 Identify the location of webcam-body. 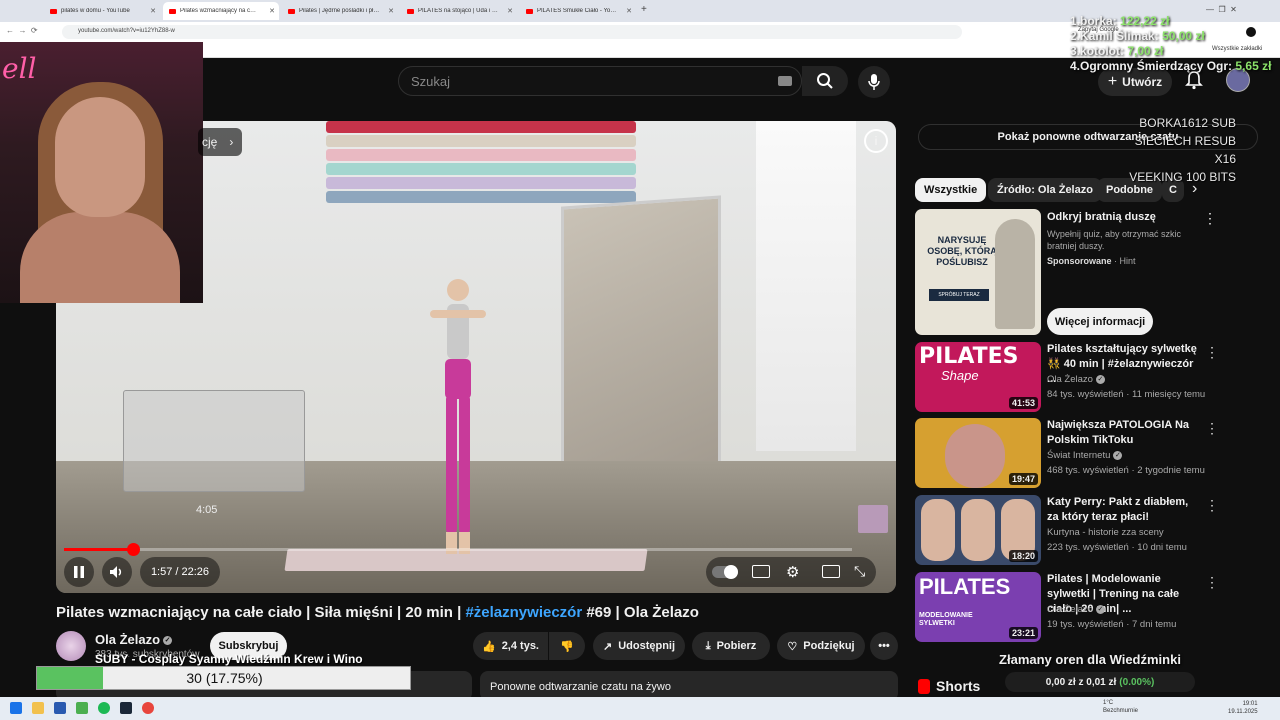
(100, 257).